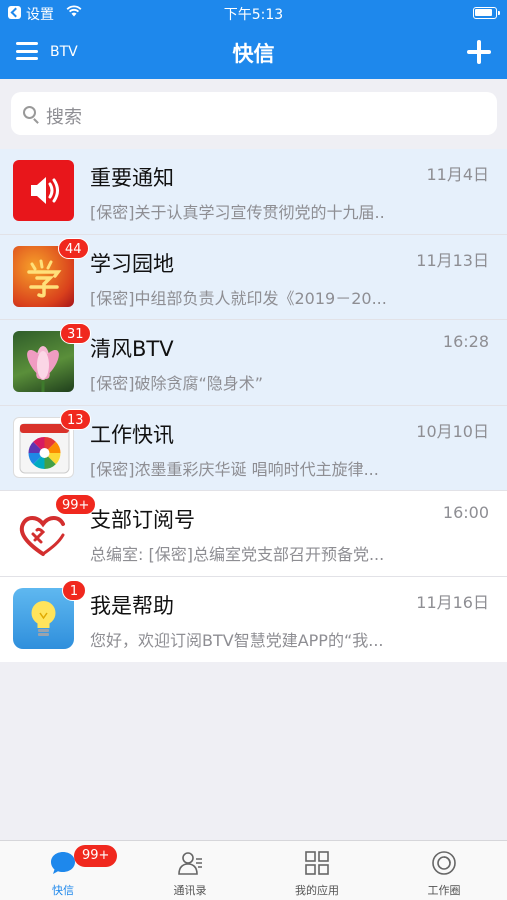 Image resolution: width=507 pixels, height=900 pixels. I want to click on tab-kuaixin: 99+ 快信, so click(63, 870).